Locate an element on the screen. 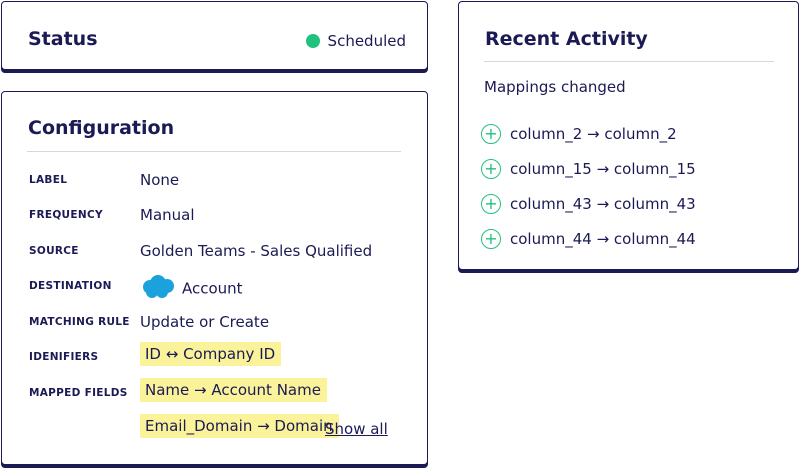 Image resolution: width=800 pixels, height=468 pixels. destination-row-value: Account is located at coordinates (191, 289).